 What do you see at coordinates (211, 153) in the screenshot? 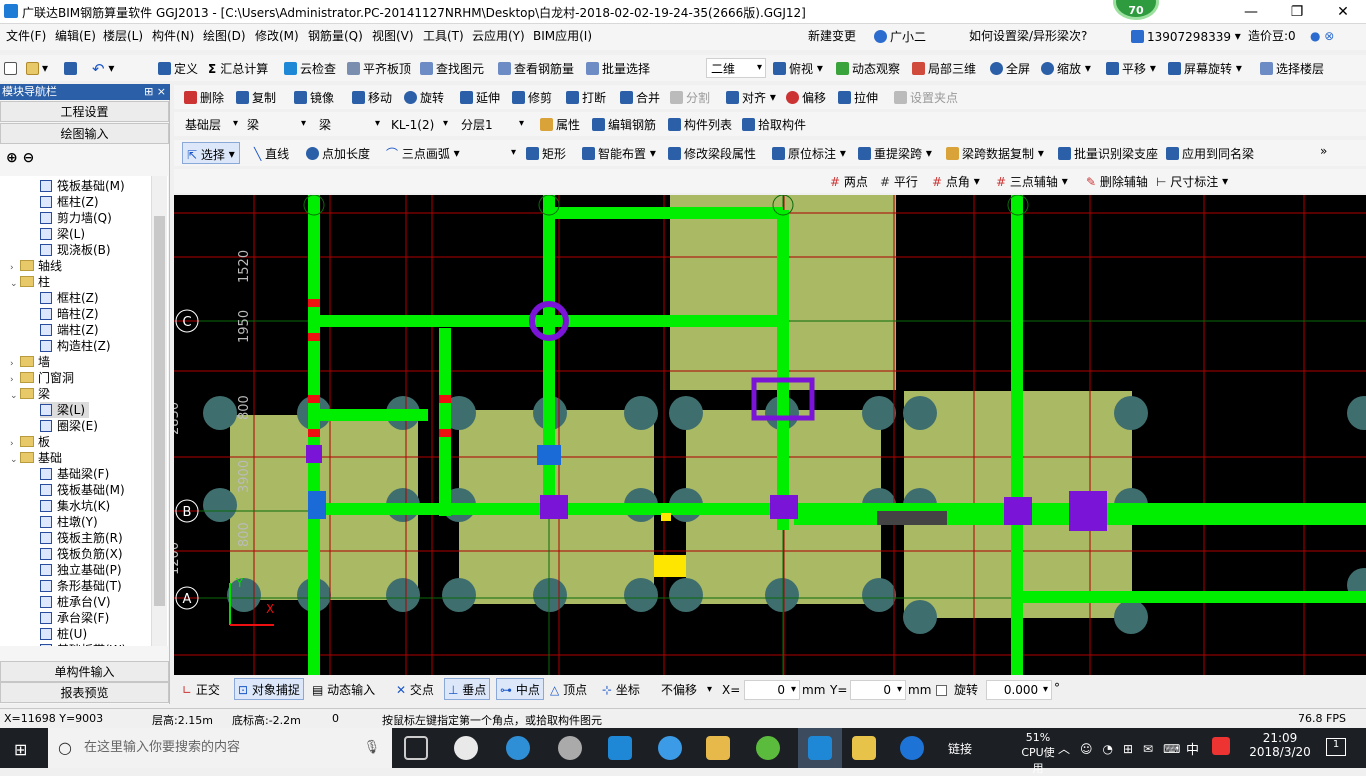
I see `select-tool-button: ⇱ 选择 ▾` at bounding box center [211, 153].